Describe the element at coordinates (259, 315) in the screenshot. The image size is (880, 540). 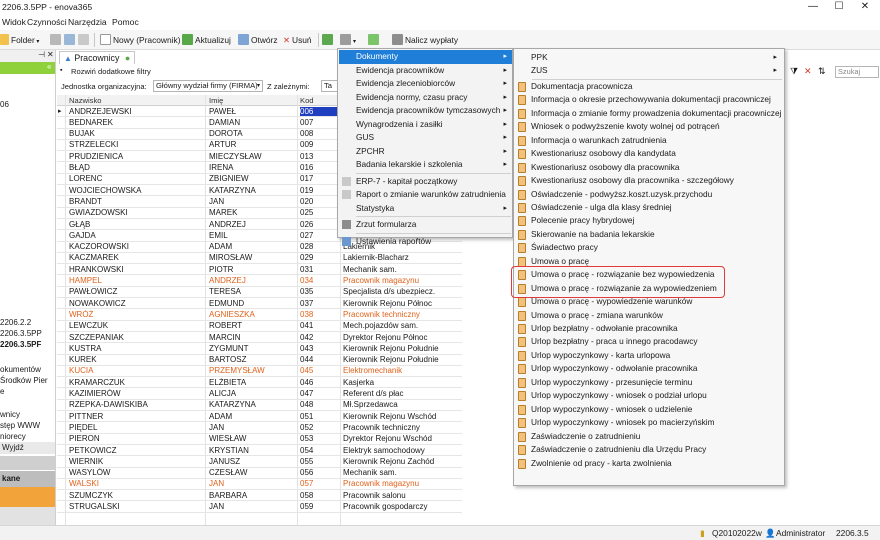
I see `table-row: WRÓŻ AGNIESZKA 038 Pracownik techniczny` at that location.